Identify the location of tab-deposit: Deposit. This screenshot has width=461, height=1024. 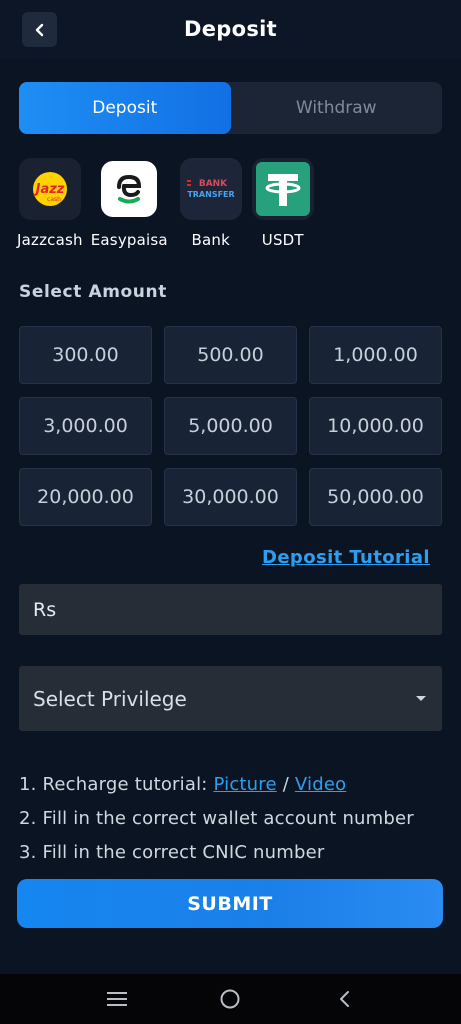
(125, 108).